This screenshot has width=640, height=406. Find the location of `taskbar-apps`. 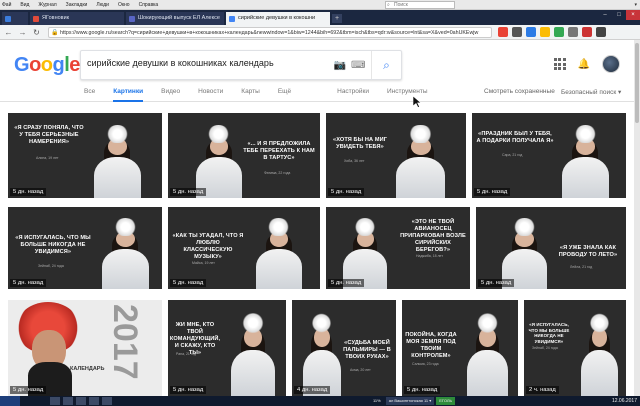

taskbar-apps is located at coordinates (81, 401).